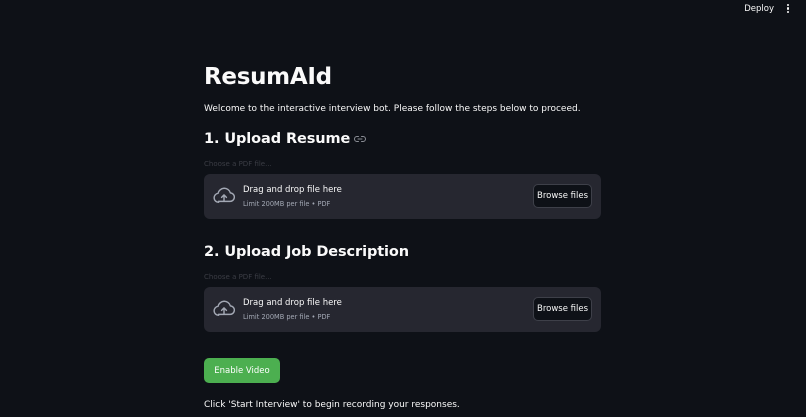 The image size is (806, 417). I want to click on upload-resume-heading: 1. Upload Resume, so click(285, 139).